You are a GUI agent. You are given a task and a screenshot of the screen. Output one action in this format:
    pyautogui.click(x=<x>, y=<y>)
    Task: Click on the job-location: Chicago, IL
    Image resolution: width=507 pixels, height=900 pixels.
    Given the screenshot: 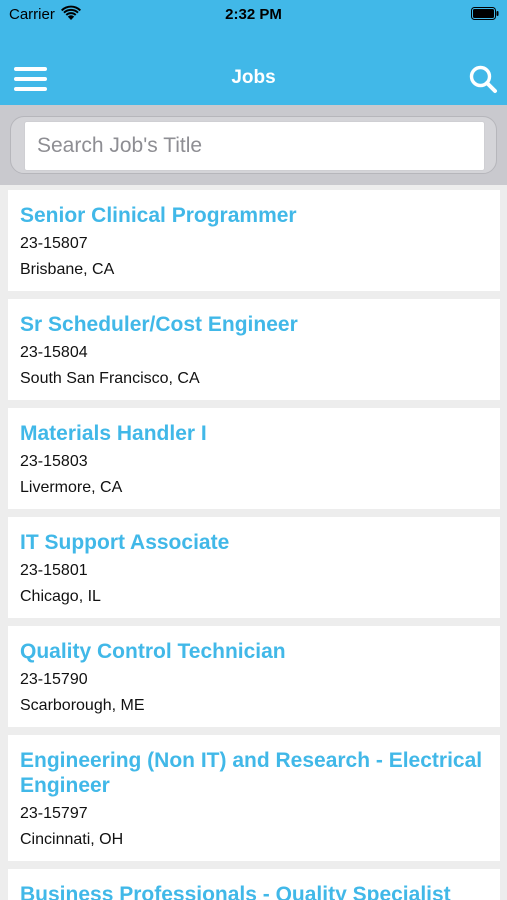 What is the action you would take?
    pyautogui.click(x=60, y=596)
    